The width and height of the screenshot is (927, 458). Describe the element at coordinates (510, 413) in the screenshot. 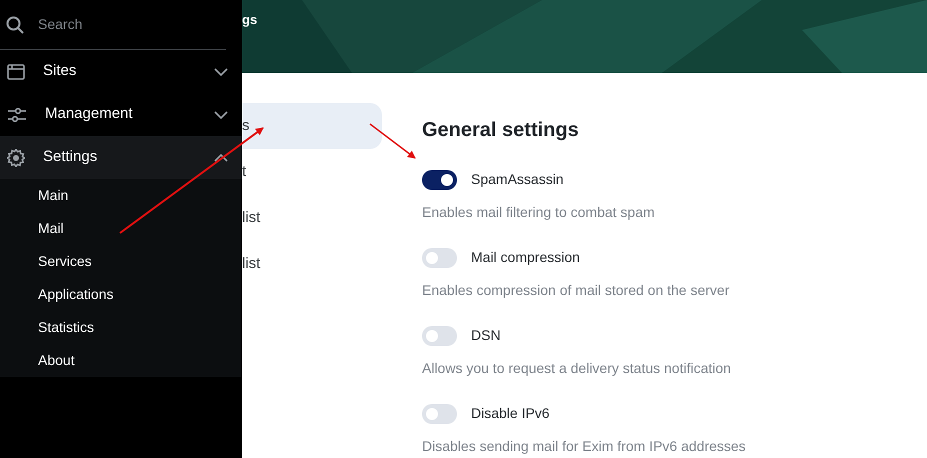

I see `setting-label: Disable IPv6` at that location.